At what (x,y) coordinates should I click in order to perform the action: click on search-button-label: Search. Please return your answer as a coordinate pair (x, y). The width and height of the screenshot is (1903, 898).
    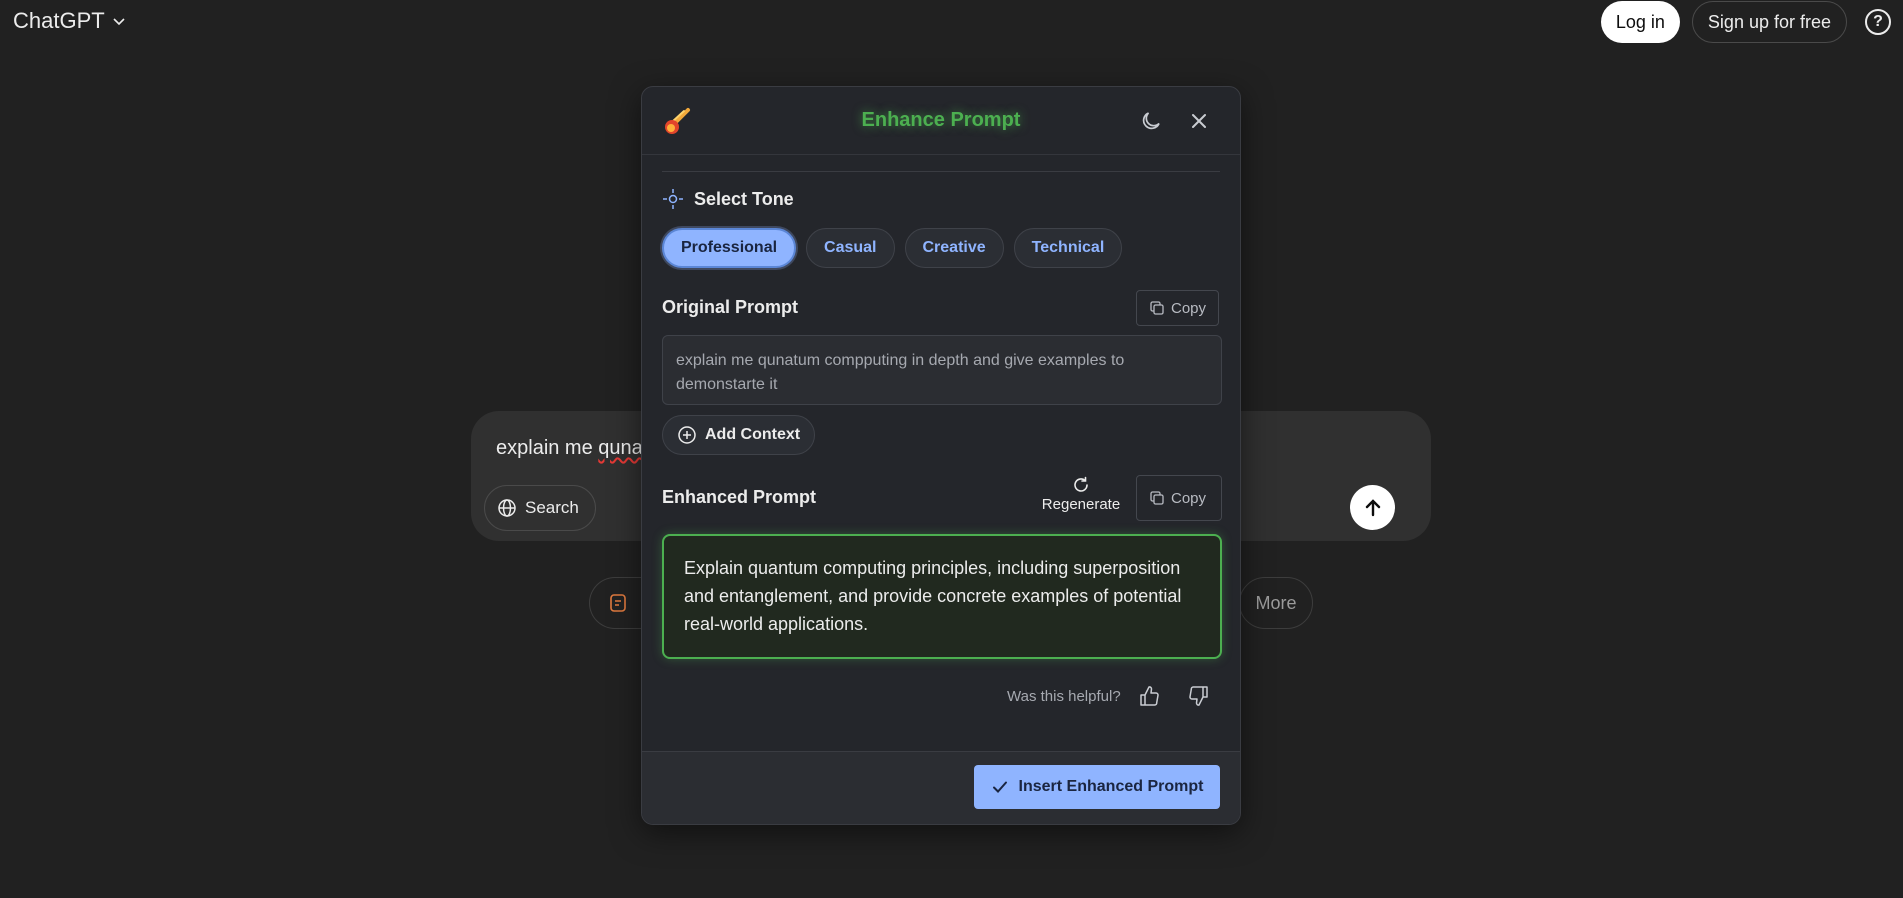
    Looking at the image, I should click on (552, 507).